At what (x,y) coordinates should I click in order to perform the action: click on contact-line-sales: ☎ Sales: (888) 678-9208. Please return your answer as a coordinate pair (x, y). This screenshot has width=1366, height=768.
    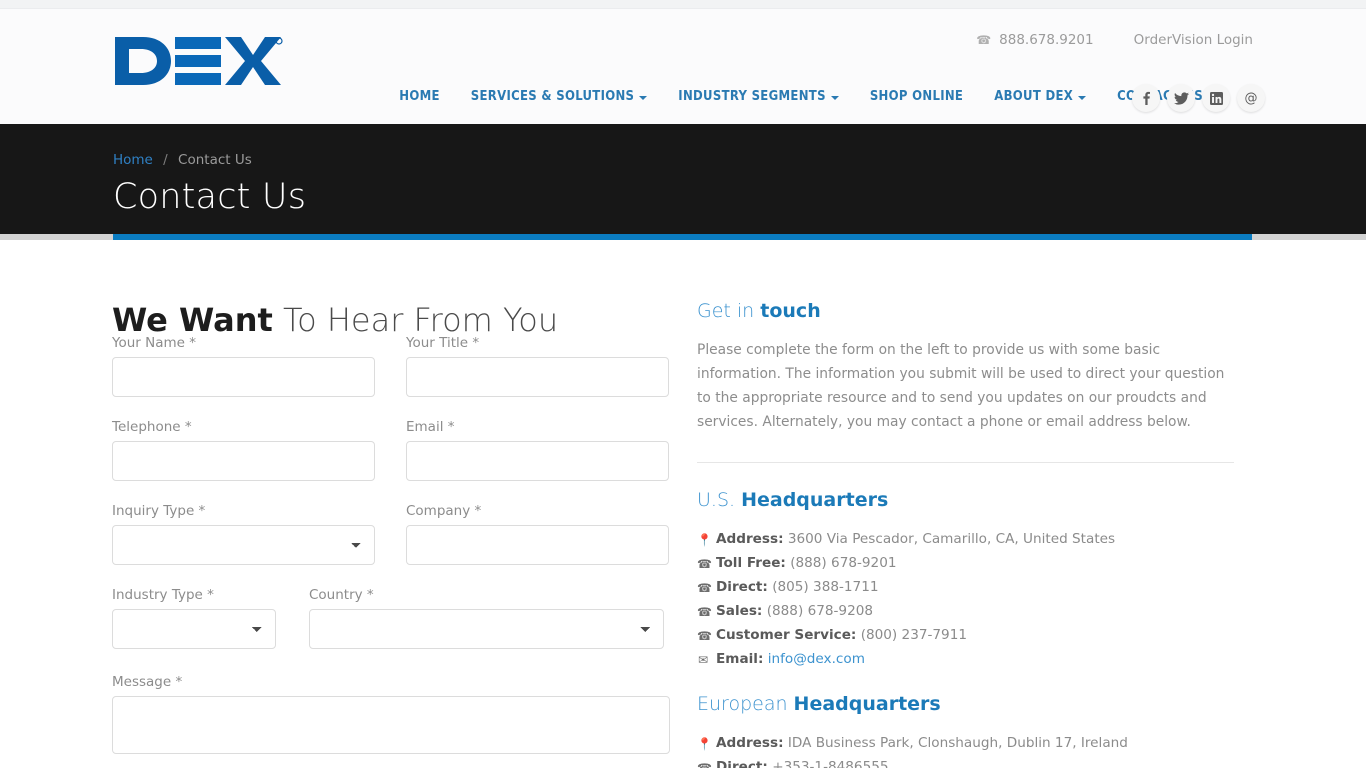
    Looking at the image, I should click on (965, 611).